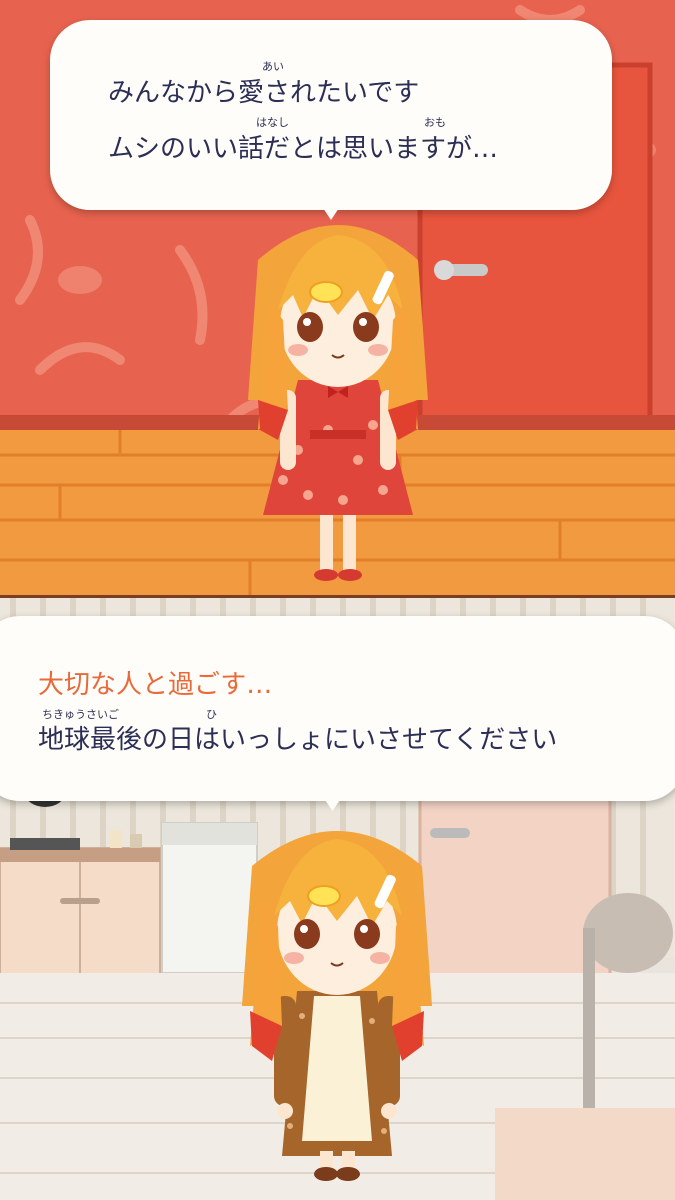 The width and height of the screenshot is (675, 1200). Describe the element at coordinates (338, 403) in the screenshot. I see `character-red-dress` at that location.